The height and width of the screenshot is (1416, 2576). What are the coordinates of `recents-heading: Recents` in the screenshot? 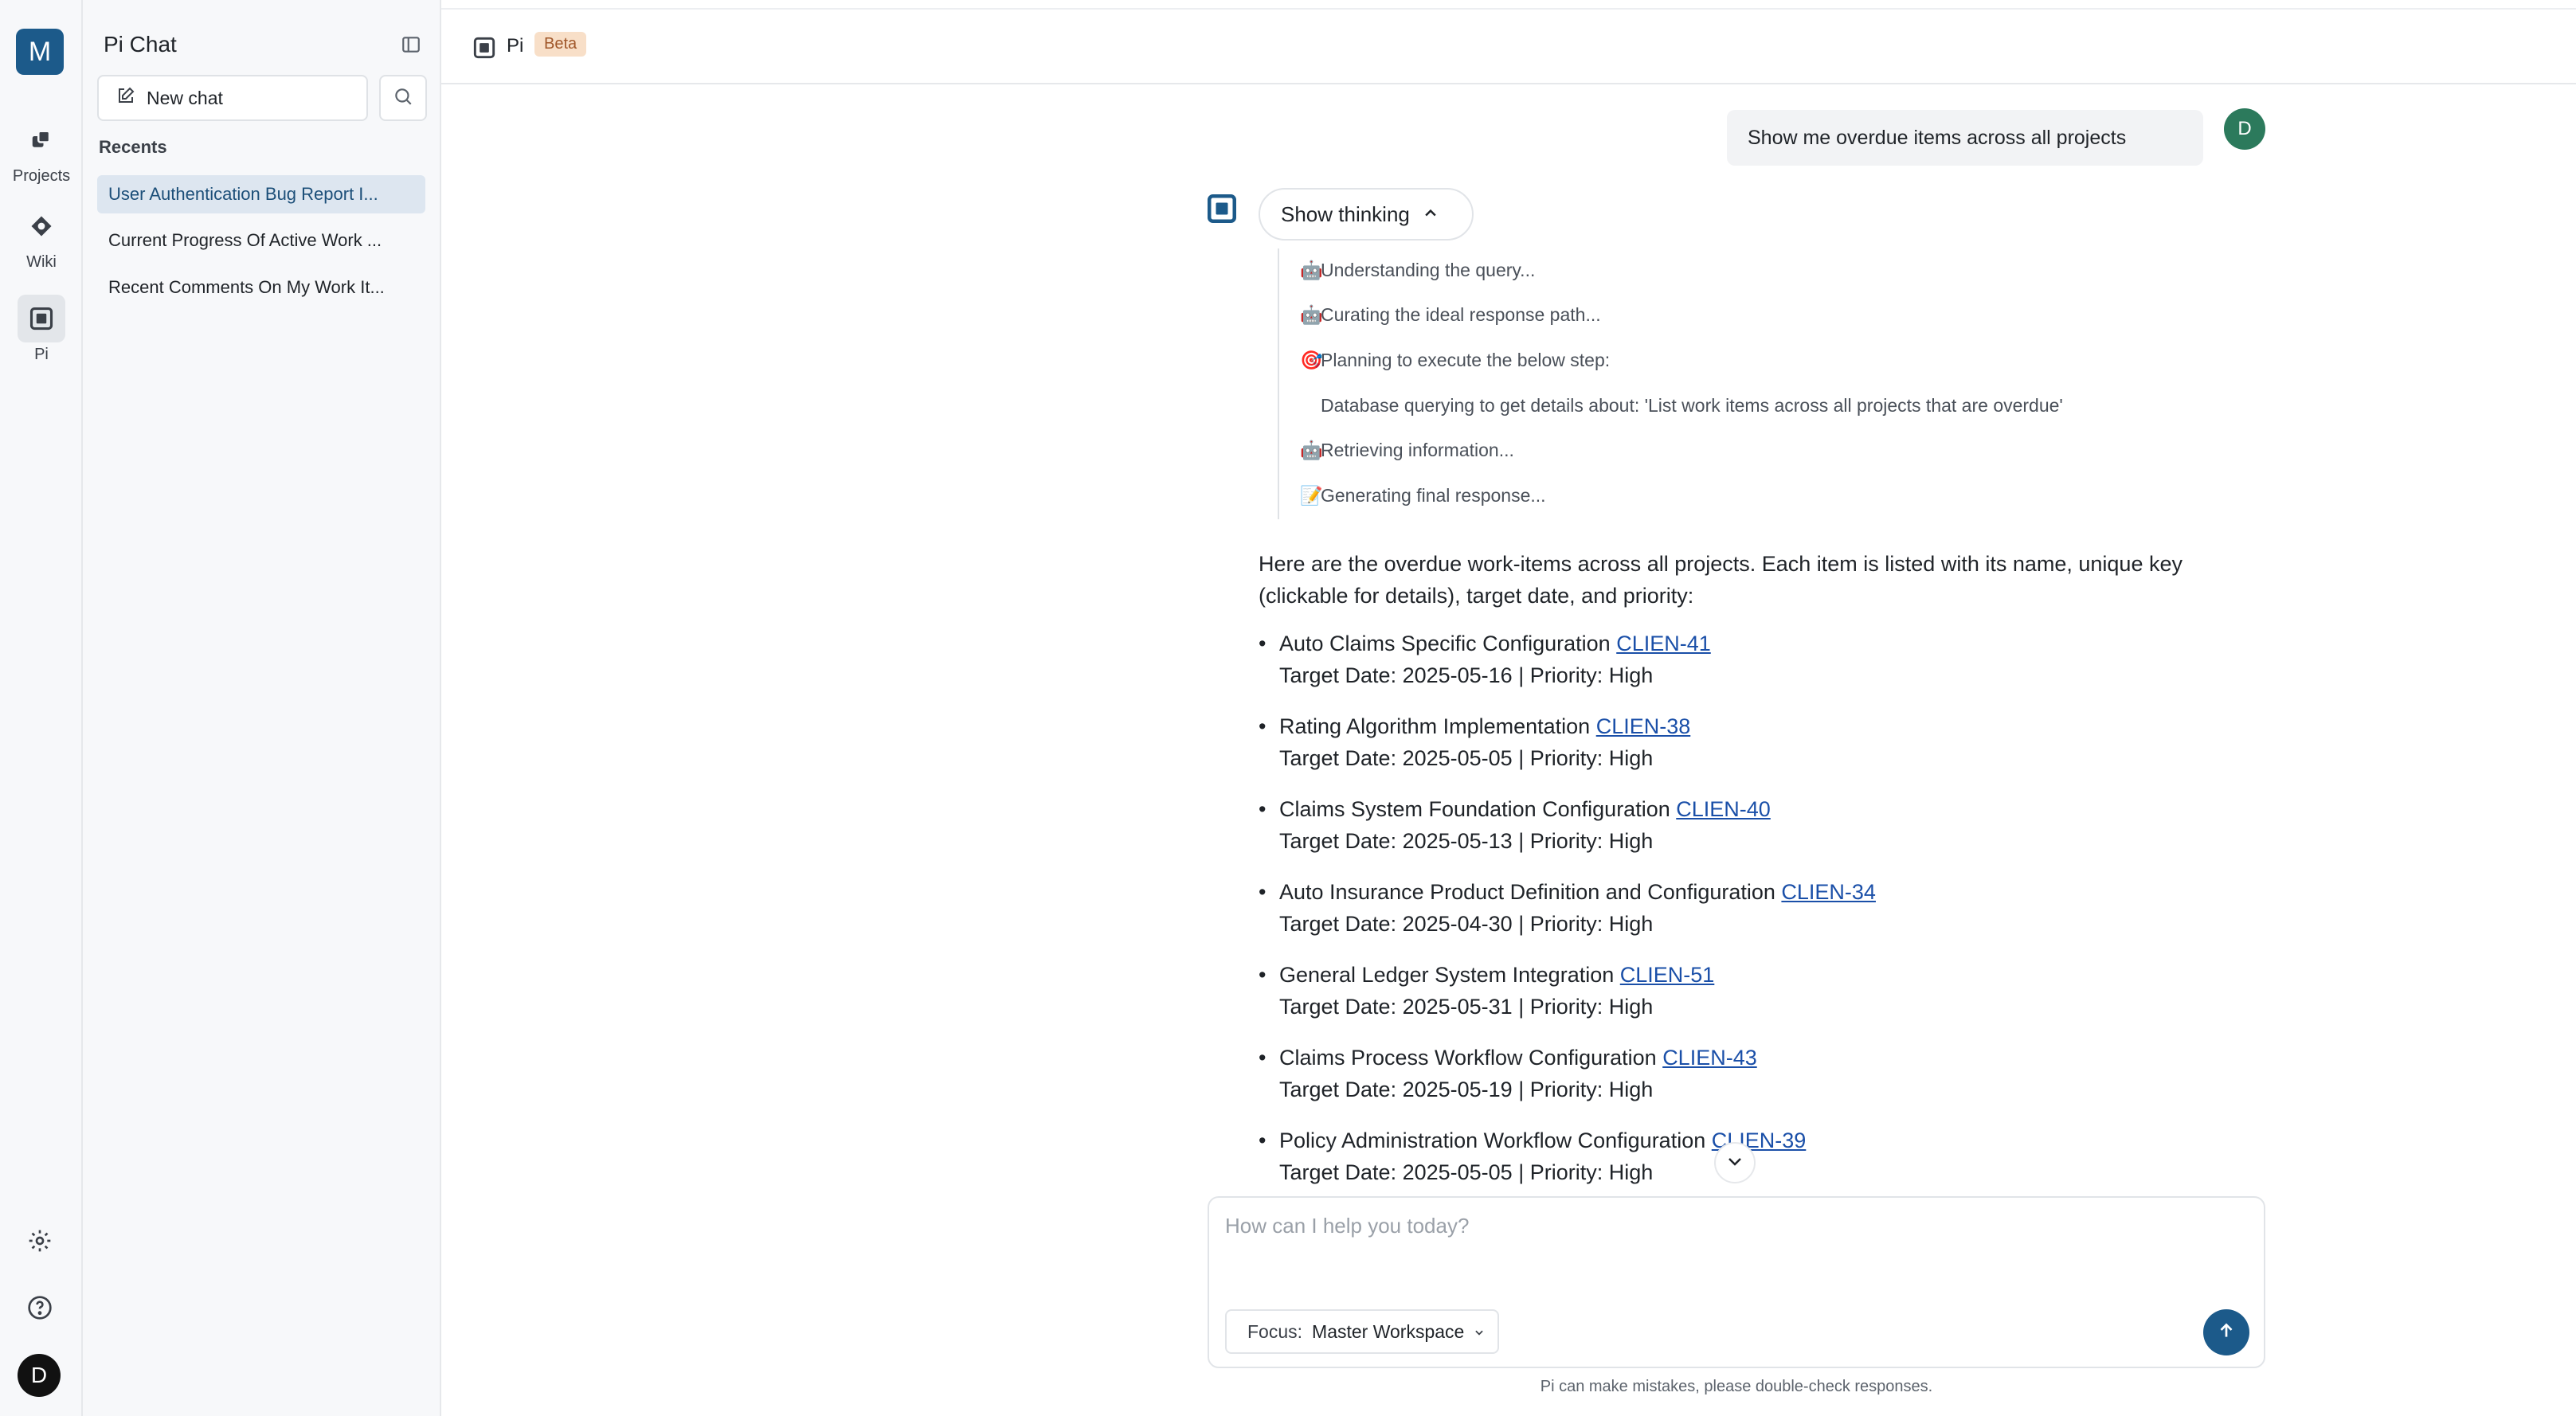 It's located at (133, 147).